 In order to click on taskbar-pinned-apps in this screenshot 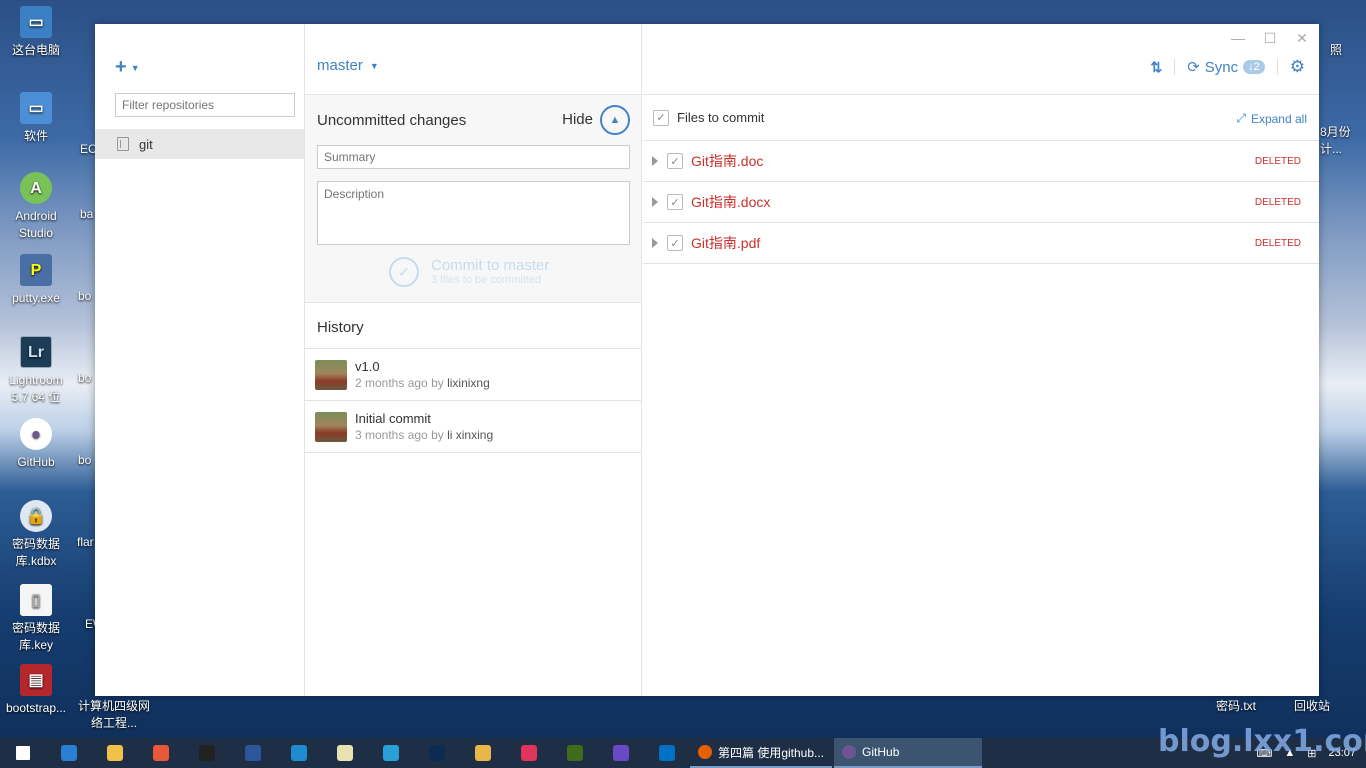, I will do `click(345, 753)`.